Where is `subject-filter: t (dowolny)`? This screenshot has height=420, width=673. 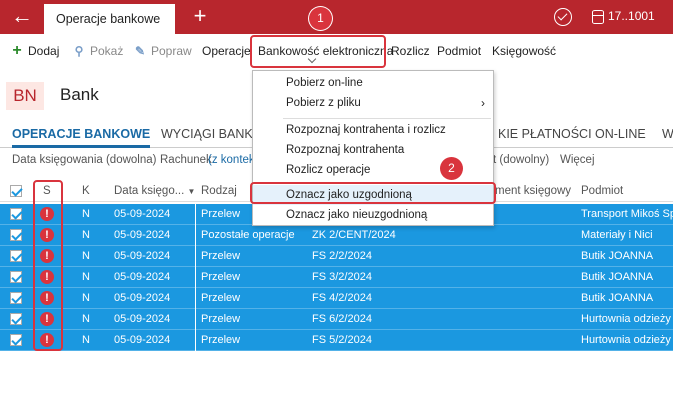 subject-filter: t (dowolny) is located at coordinates (521, 160).